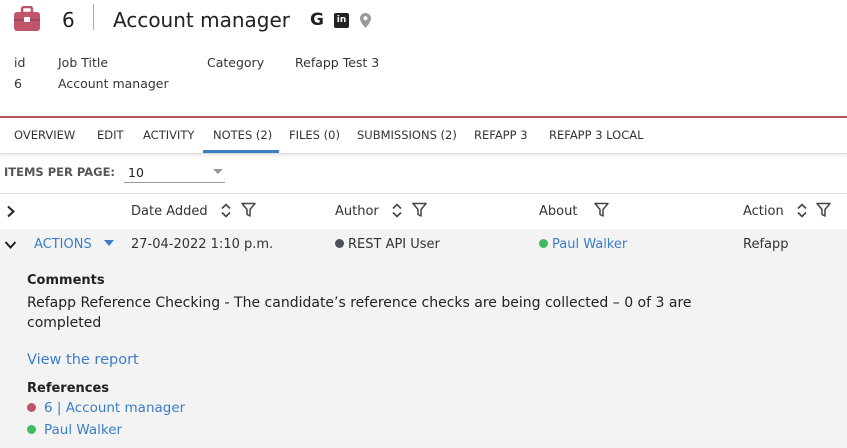 The image size is (847, 448). I want to click on location-pin-icon, so click(365, 20).